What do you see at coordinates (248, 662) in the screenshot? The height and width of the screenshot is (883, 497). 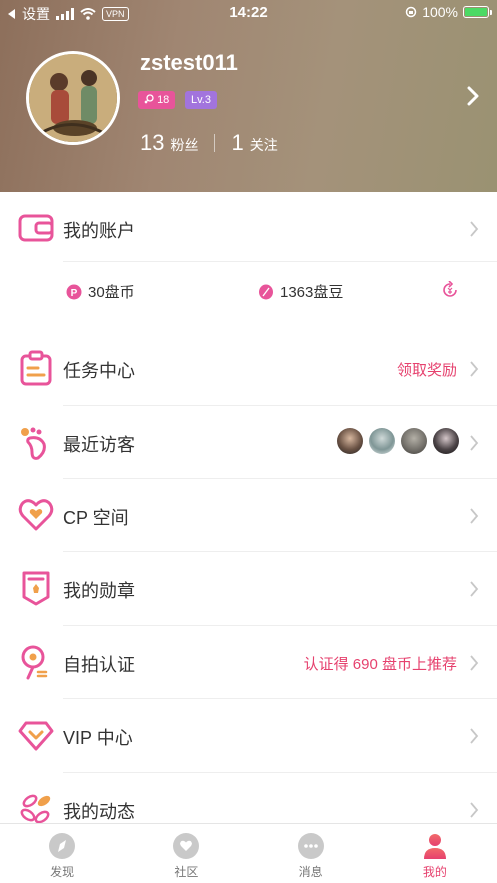 I see `menu-item-selfie-verification: 自拍认证 认证得 690 盘币上推荐` at bounding box center [248, 662].